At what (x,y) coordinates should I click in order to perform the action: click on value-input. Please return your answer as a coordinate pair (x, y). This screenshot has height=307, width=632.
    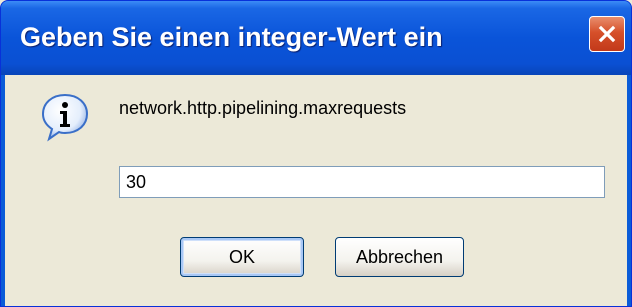
    Looking at the image, I should click on (362, 182).